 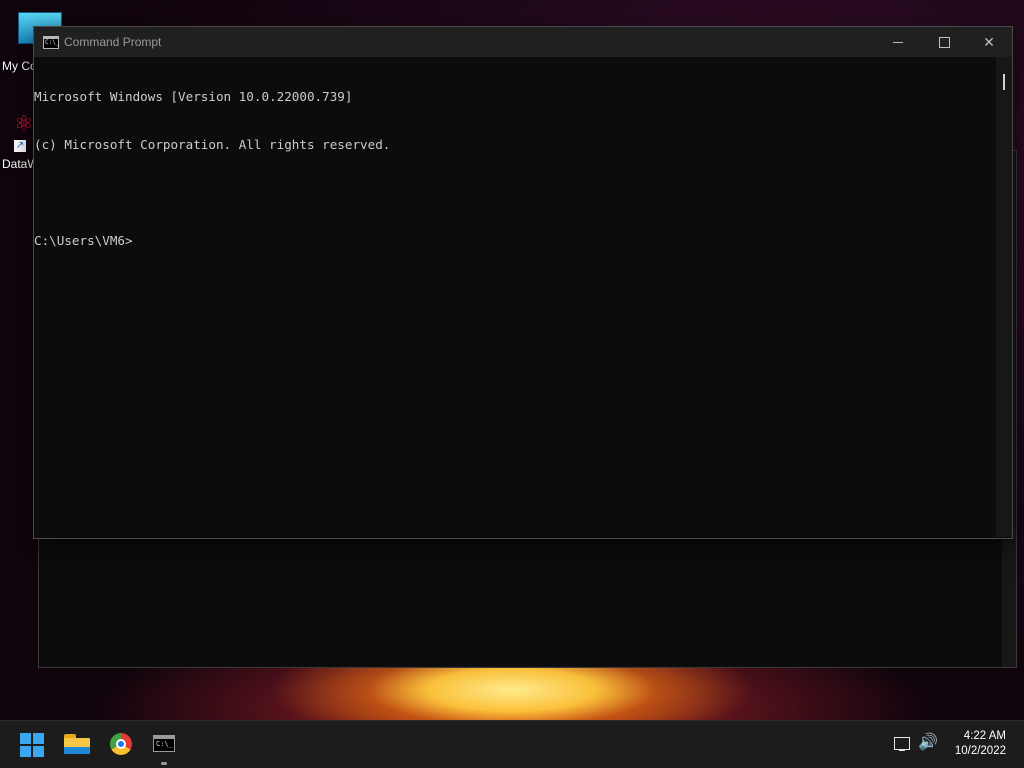 What do you see at coordinates (980, 751) in the screenshot?
I see `clock-date: 10/2/2022` at bounding box center [980, 751].